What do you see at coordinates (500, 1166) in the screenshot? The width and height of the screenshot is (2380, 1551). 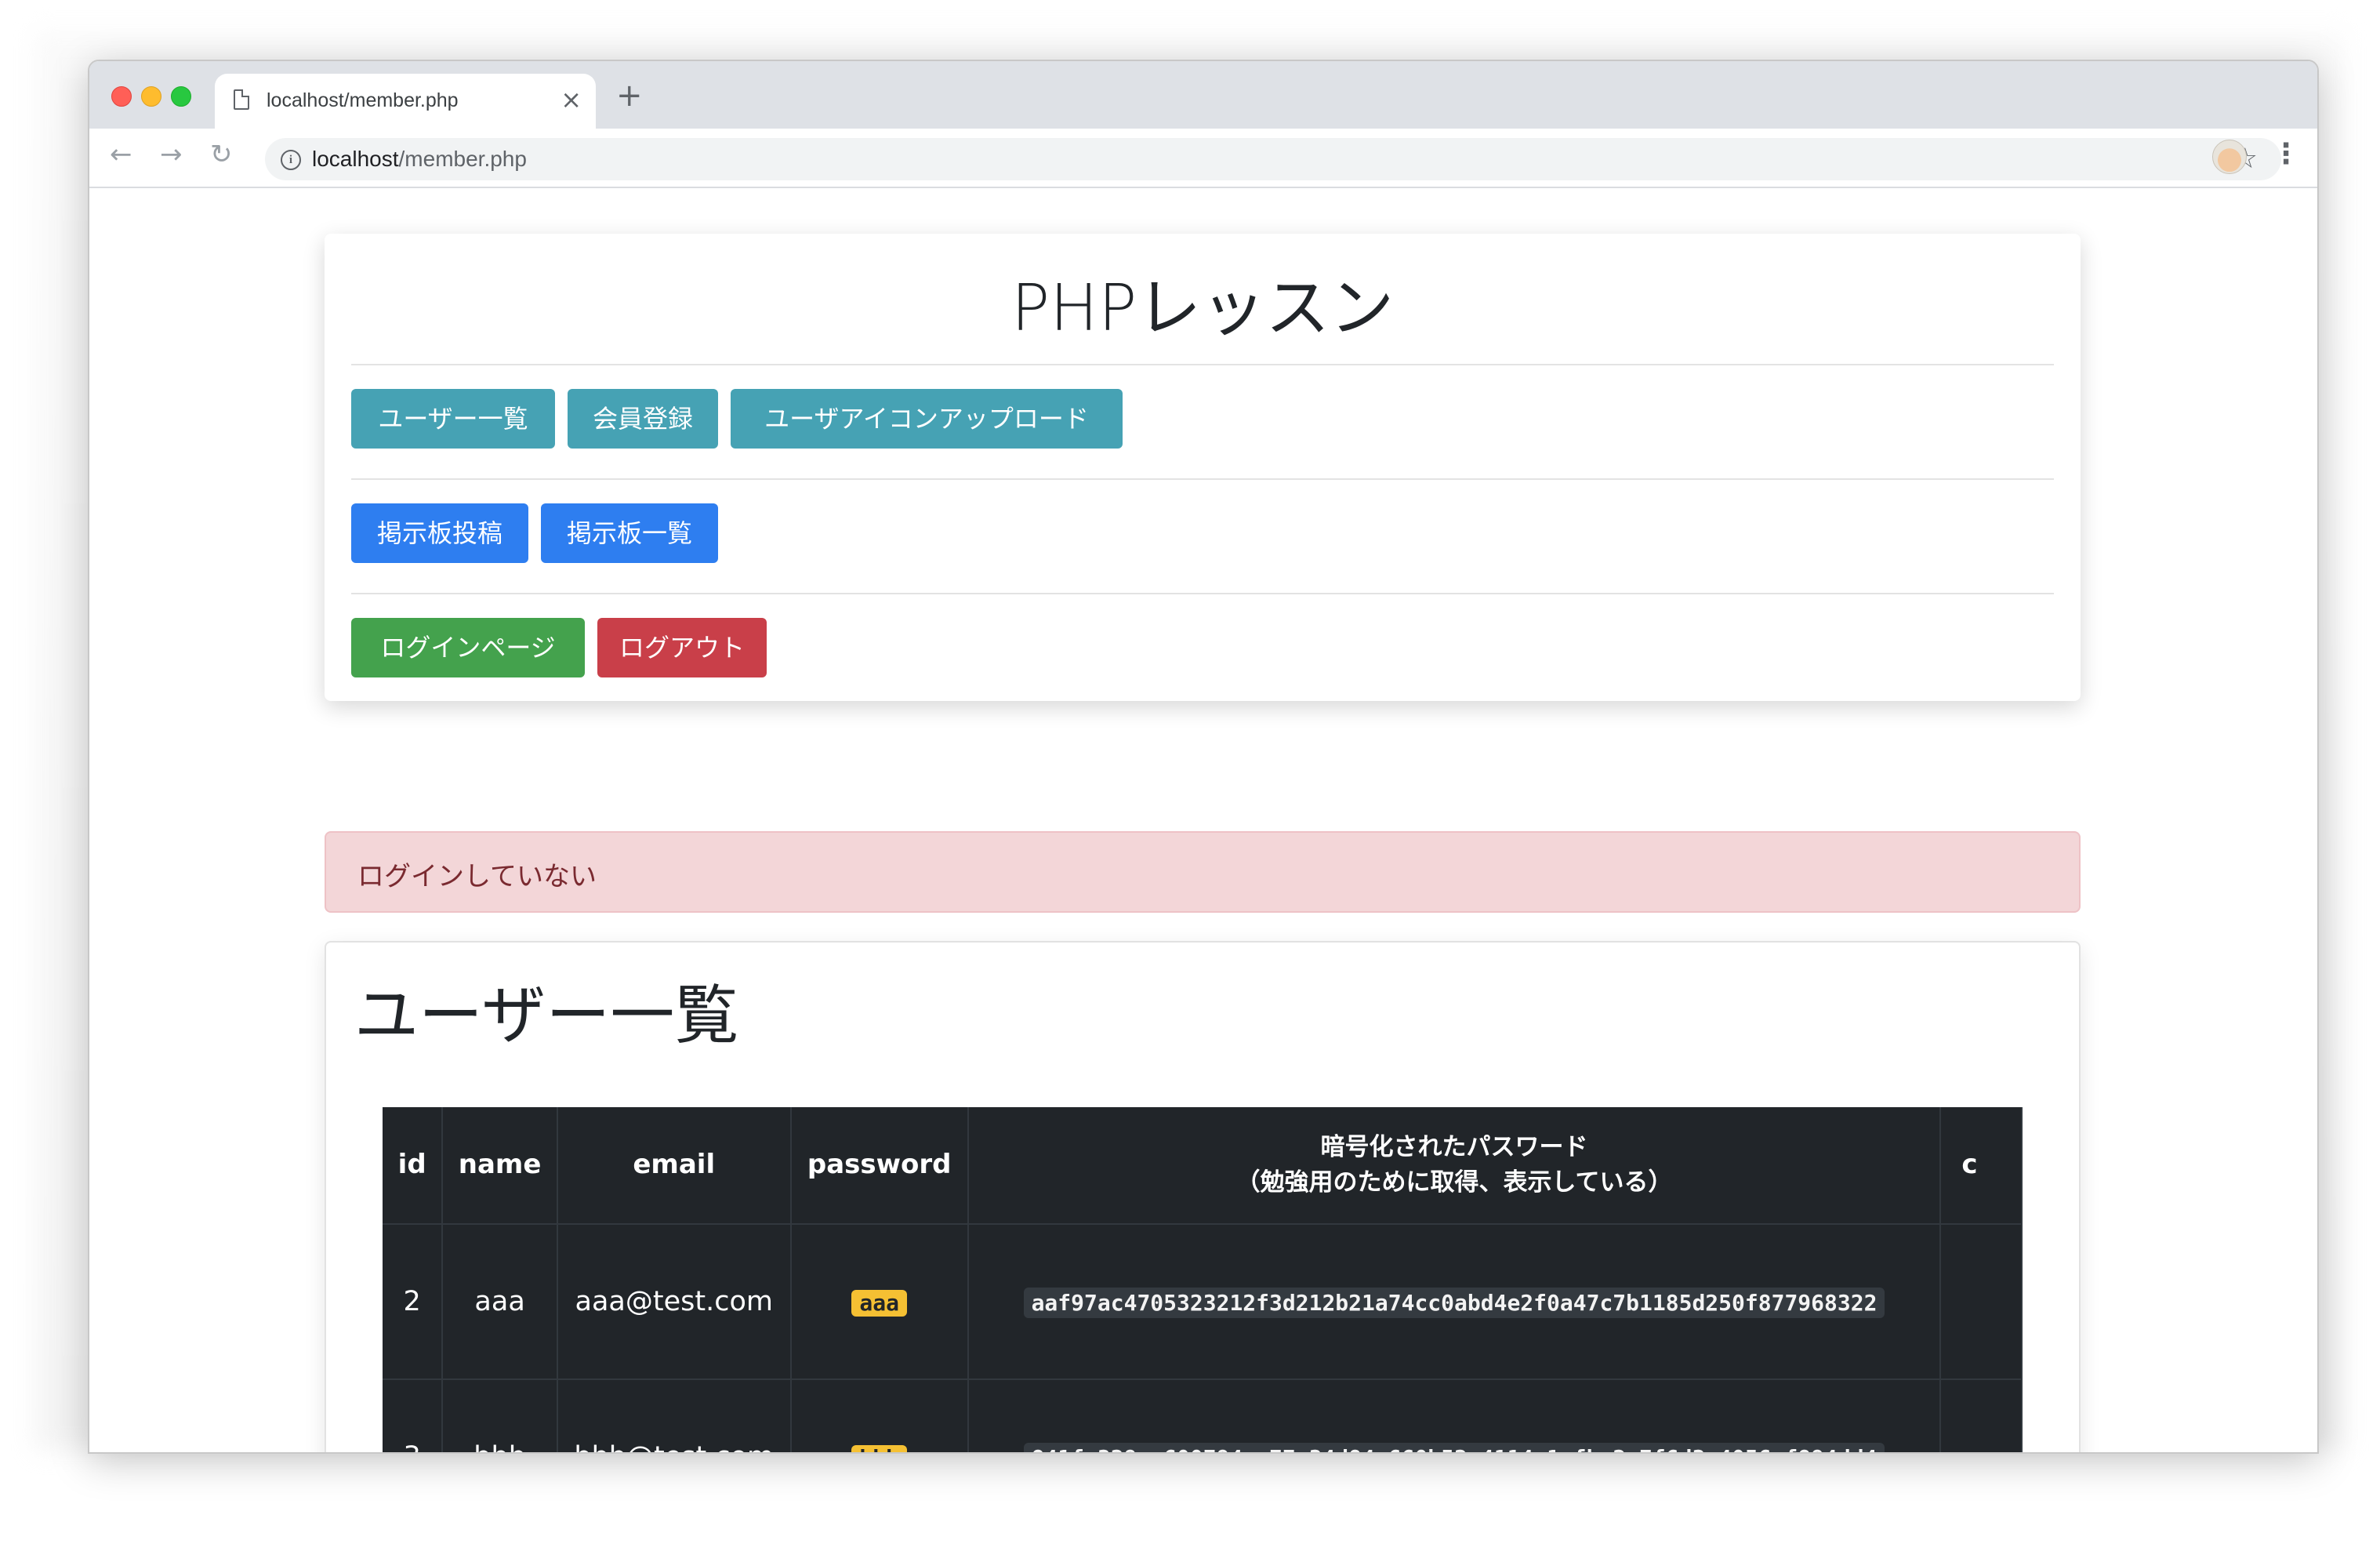 I see `column-header-name: name` at bounding box center [500, 1166].